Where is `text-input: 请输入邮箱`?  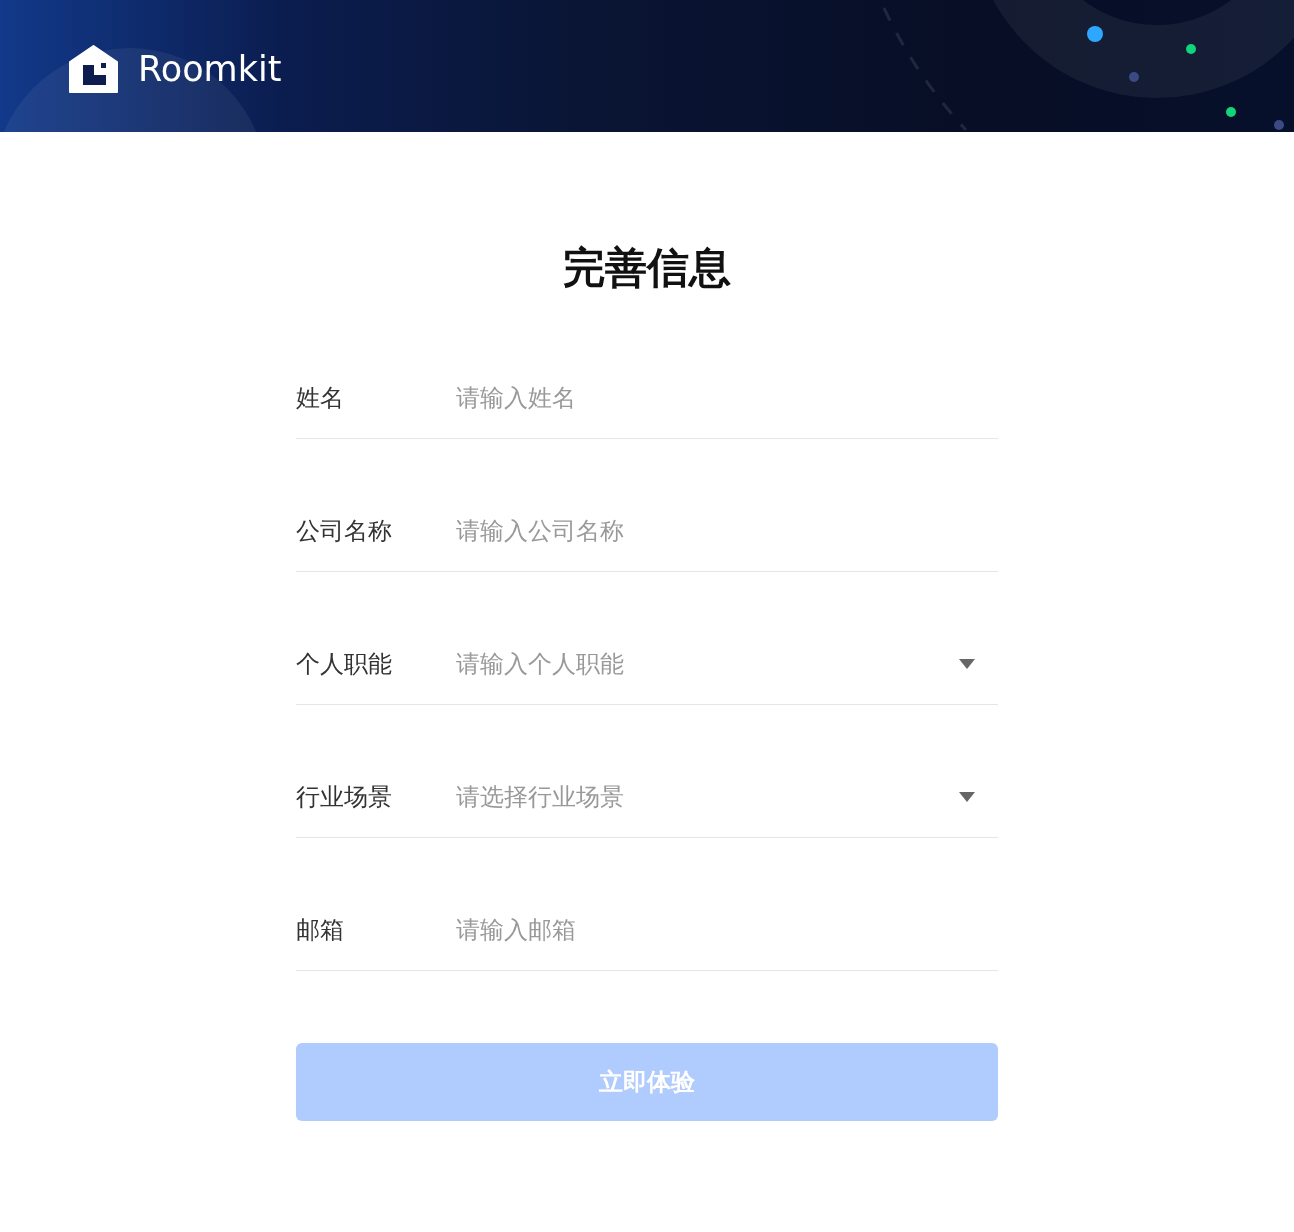
text-input: 请输入邮箱 is located at coordinates (727, 930).